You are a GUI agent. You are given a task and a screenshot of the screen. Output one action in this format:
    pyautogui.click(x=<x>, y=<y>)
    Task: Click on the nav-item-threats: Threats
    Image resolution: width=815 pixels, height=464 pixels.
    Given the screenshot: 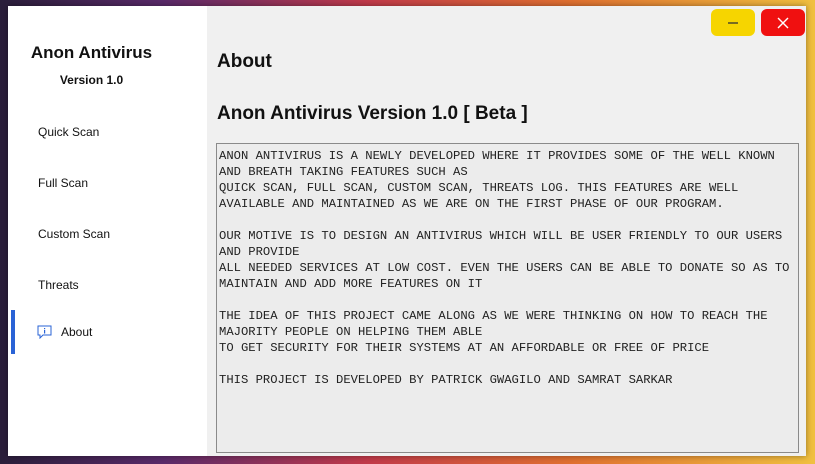 What is the action you would take?
    pyautogui.click(x=107, y=285)
    